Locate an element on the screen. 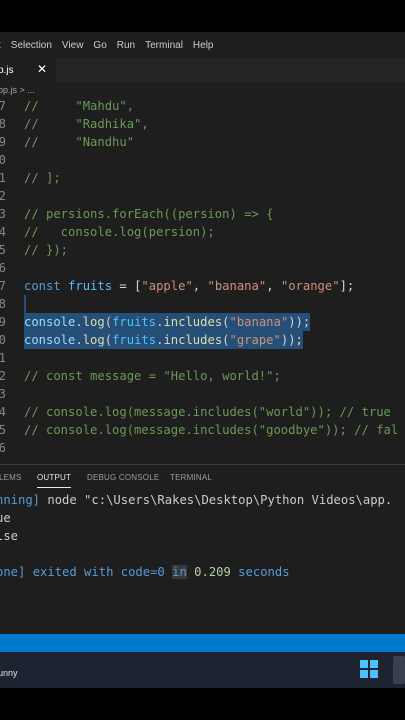  menu-bar: t Selection View Go Run Terminal Help is located at coordinates (202, 45).